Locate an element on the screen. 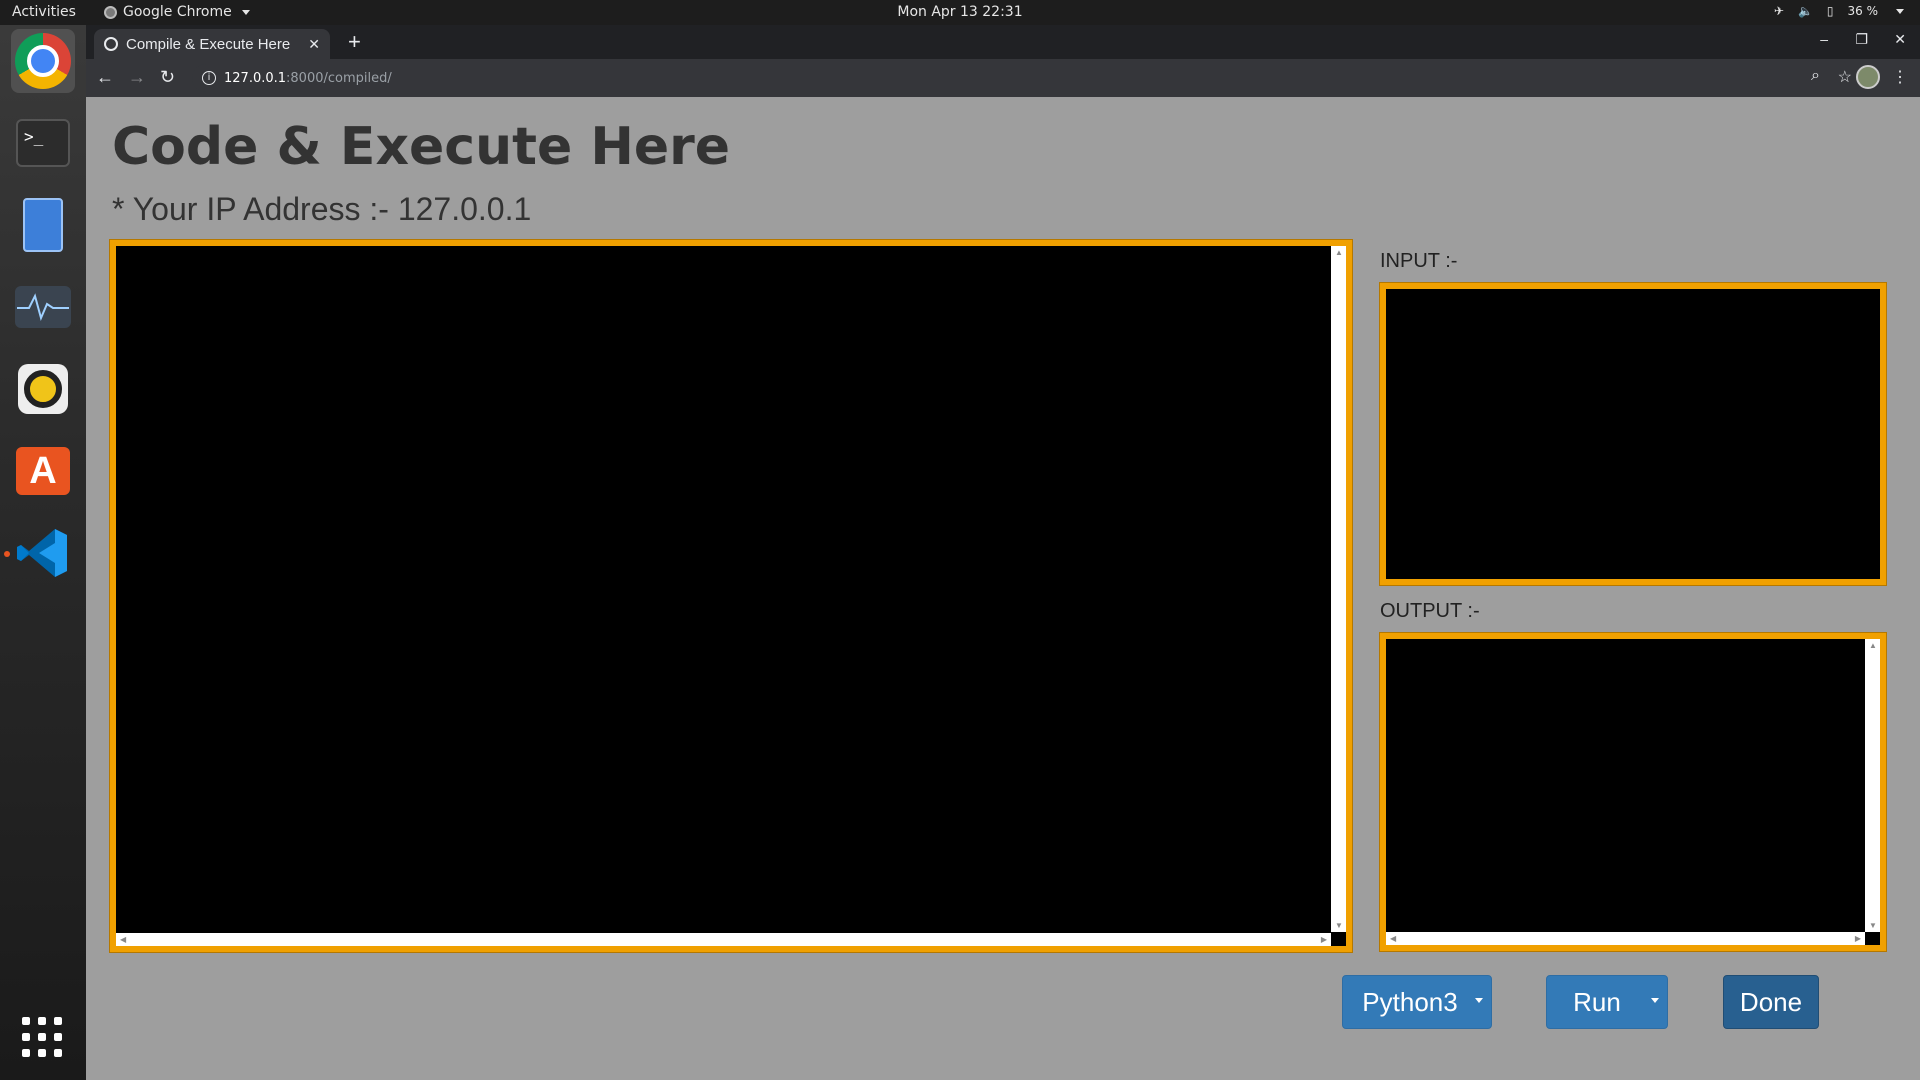 The width and height of the screenshot is (1920, 1080). battery-icon: ▯ is located at coordinates (1830, 11).